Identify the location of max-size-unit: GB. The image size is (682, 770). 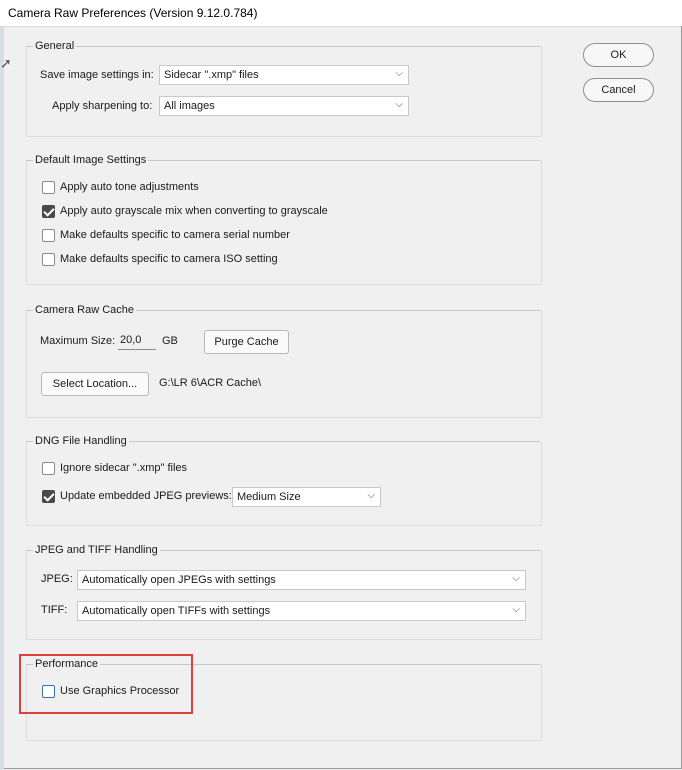
(170, 341).